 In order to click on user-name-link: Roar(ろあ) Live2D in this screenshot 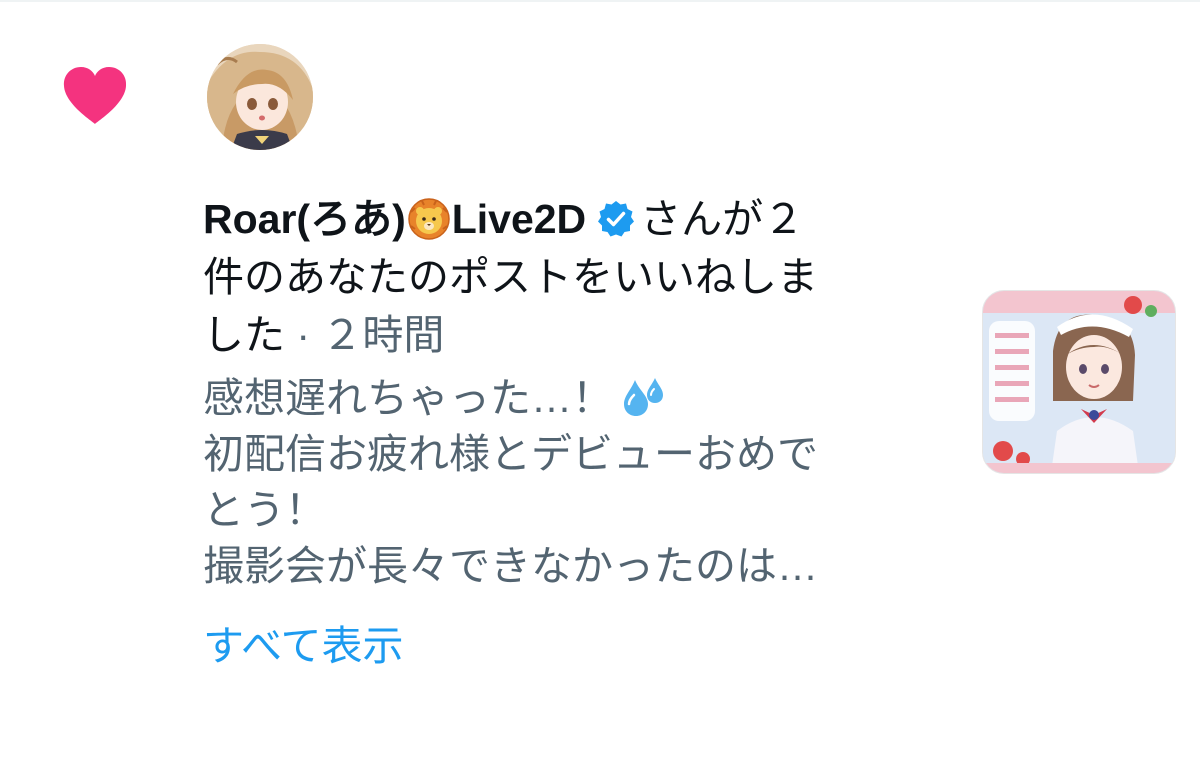, I will do `click(394, 219)`.